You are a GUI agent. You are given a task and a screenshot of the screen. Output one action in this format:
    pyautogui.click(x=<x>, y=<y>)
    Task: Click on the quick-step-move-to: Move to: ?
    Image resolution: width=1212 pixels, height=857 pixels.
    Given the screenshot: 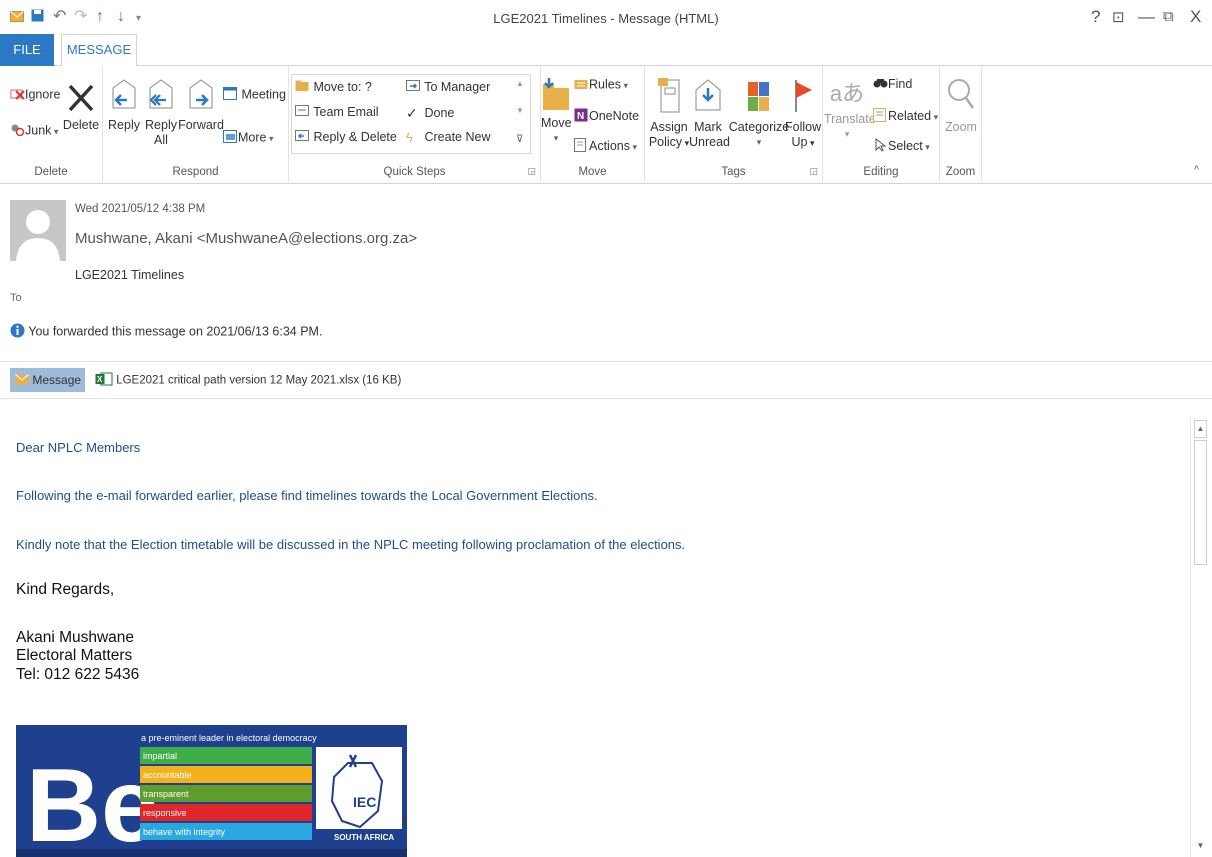 What is the action you would take?
    pyautogui.click(x=333, y=87)
    